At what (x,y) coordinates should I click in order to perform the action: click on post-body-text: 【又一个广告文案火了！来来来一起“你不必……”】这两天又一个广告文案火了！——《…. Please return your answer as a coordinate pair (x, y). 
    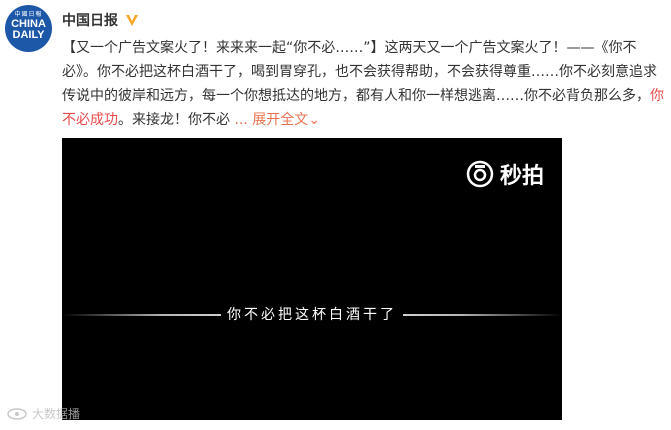
    Looking at the image, I should click on (359, 72).